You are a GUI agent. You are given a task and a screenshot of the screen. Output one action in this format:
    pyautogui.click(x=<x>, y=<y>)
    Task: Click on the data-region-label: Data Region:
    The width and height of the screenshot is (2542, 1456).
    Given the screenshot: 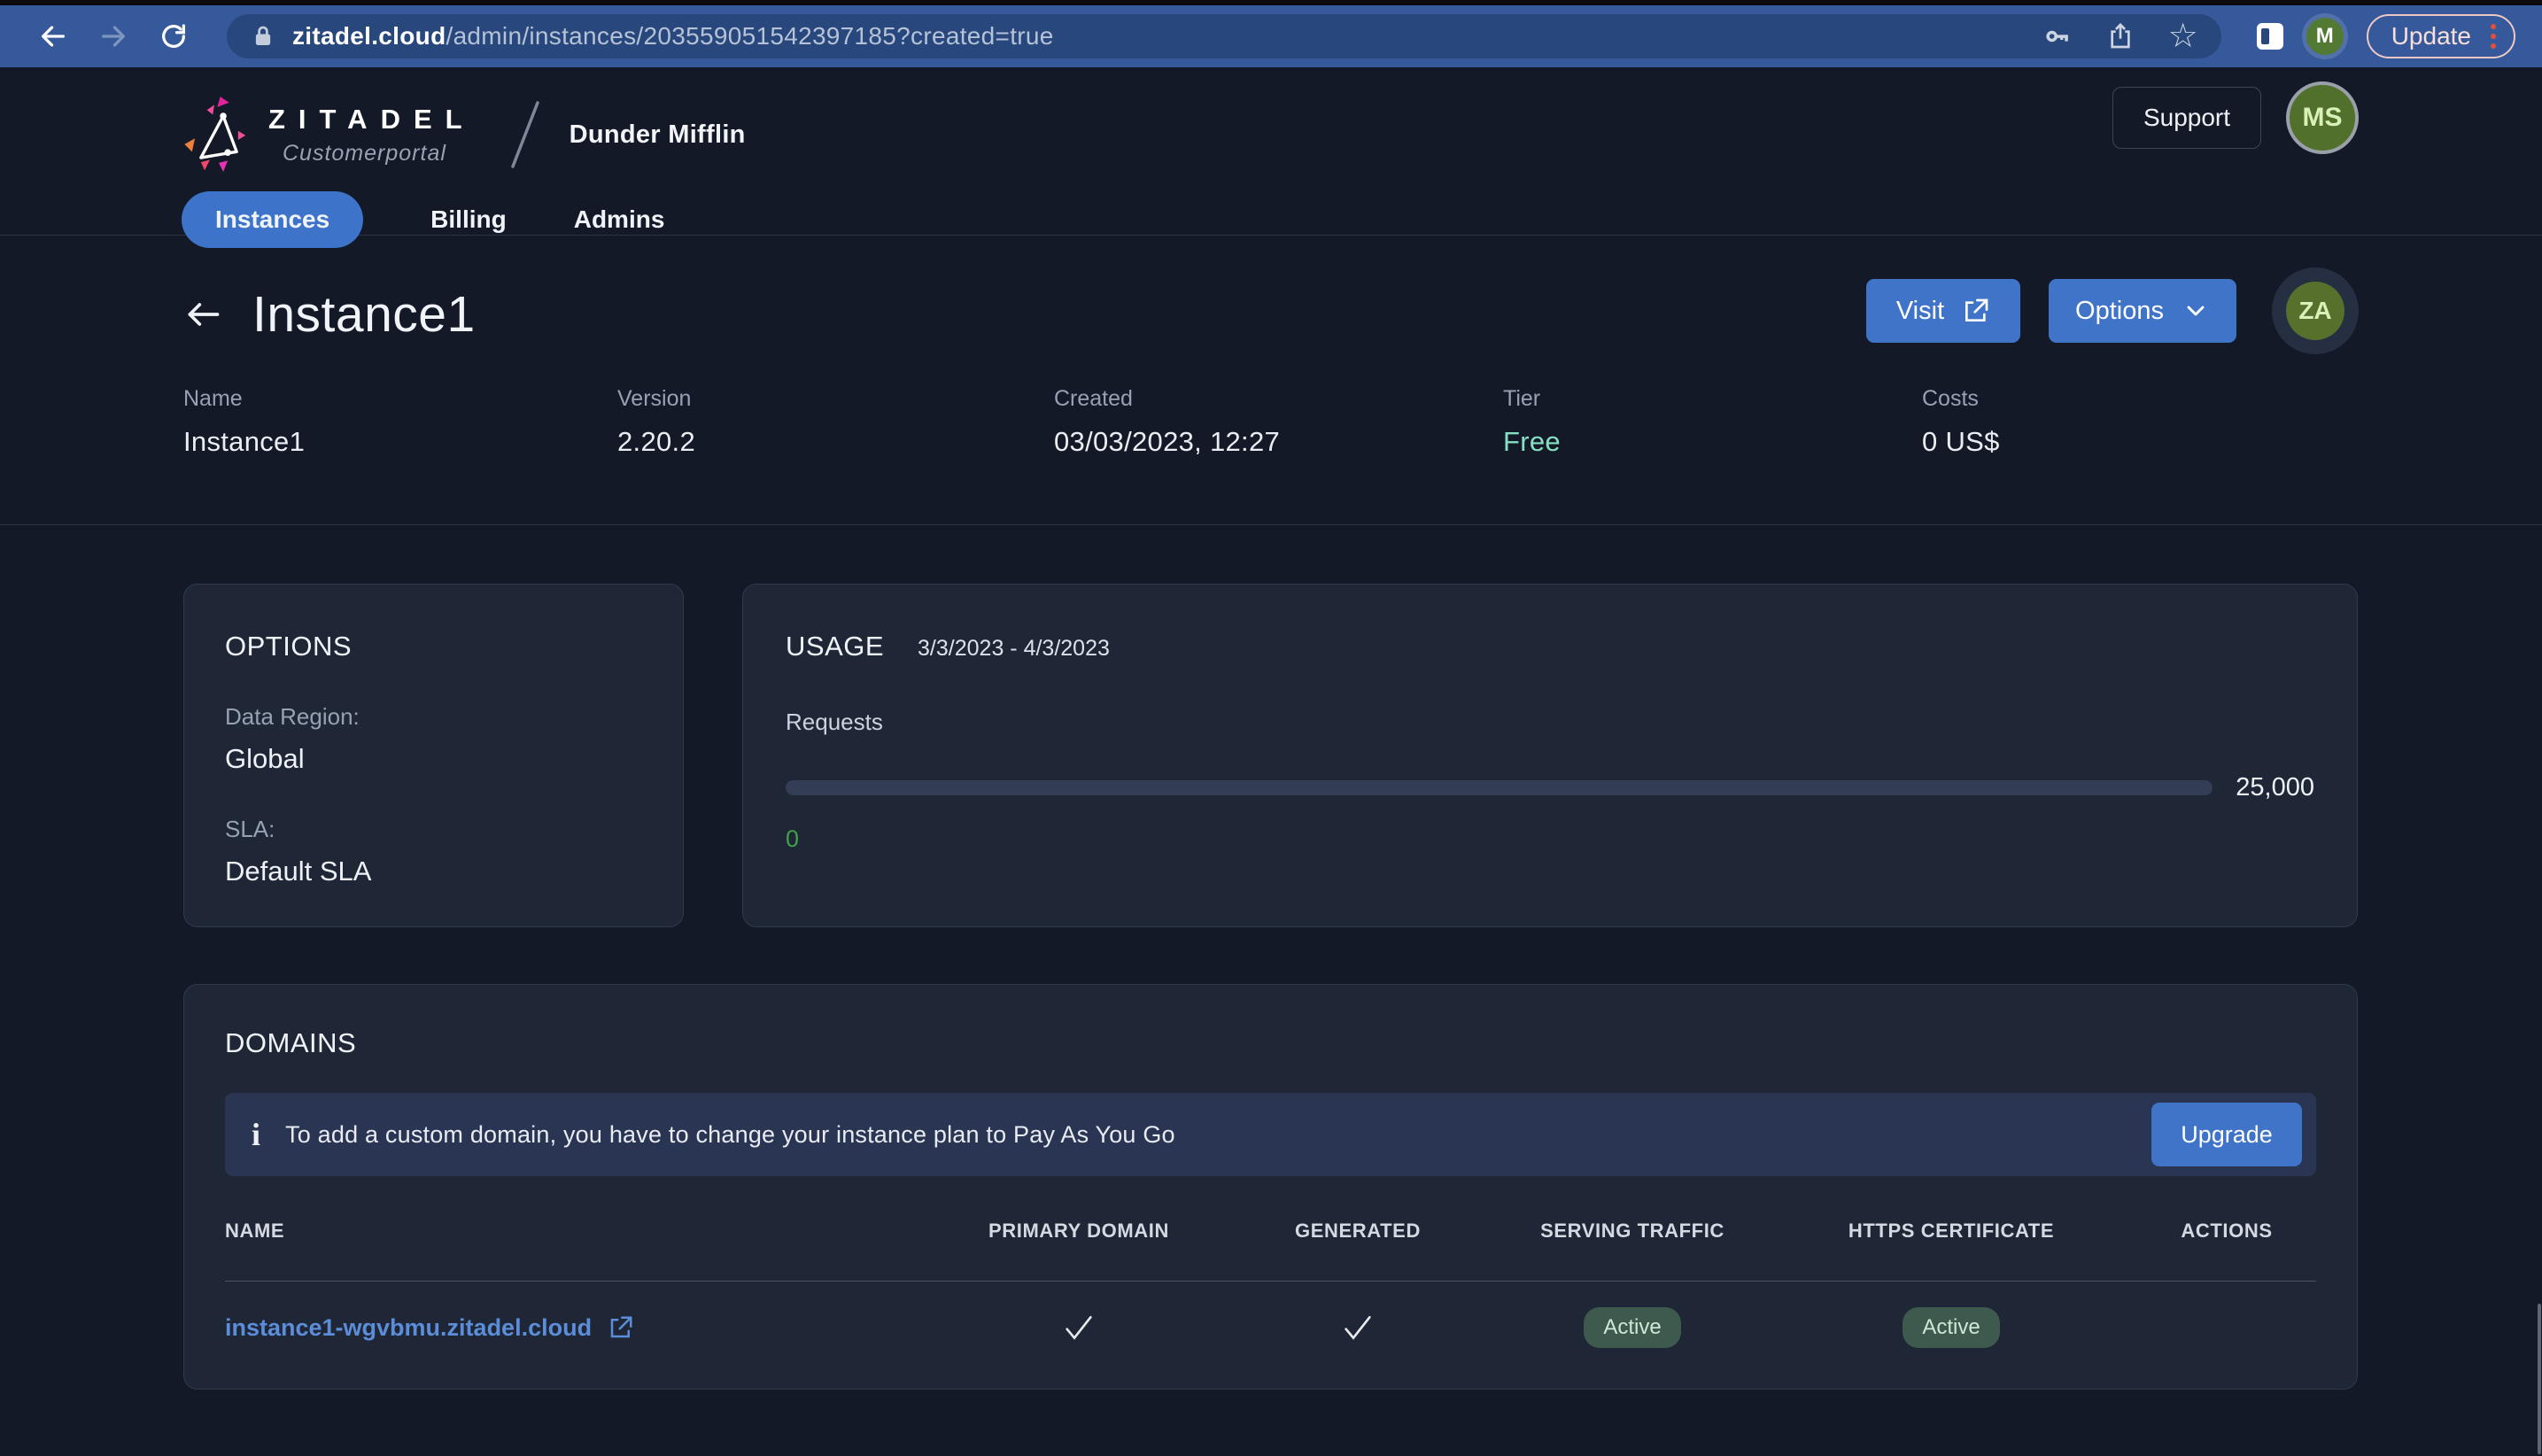 What is the action you would take?
    pyautogui.click(x=292, y=716)
    